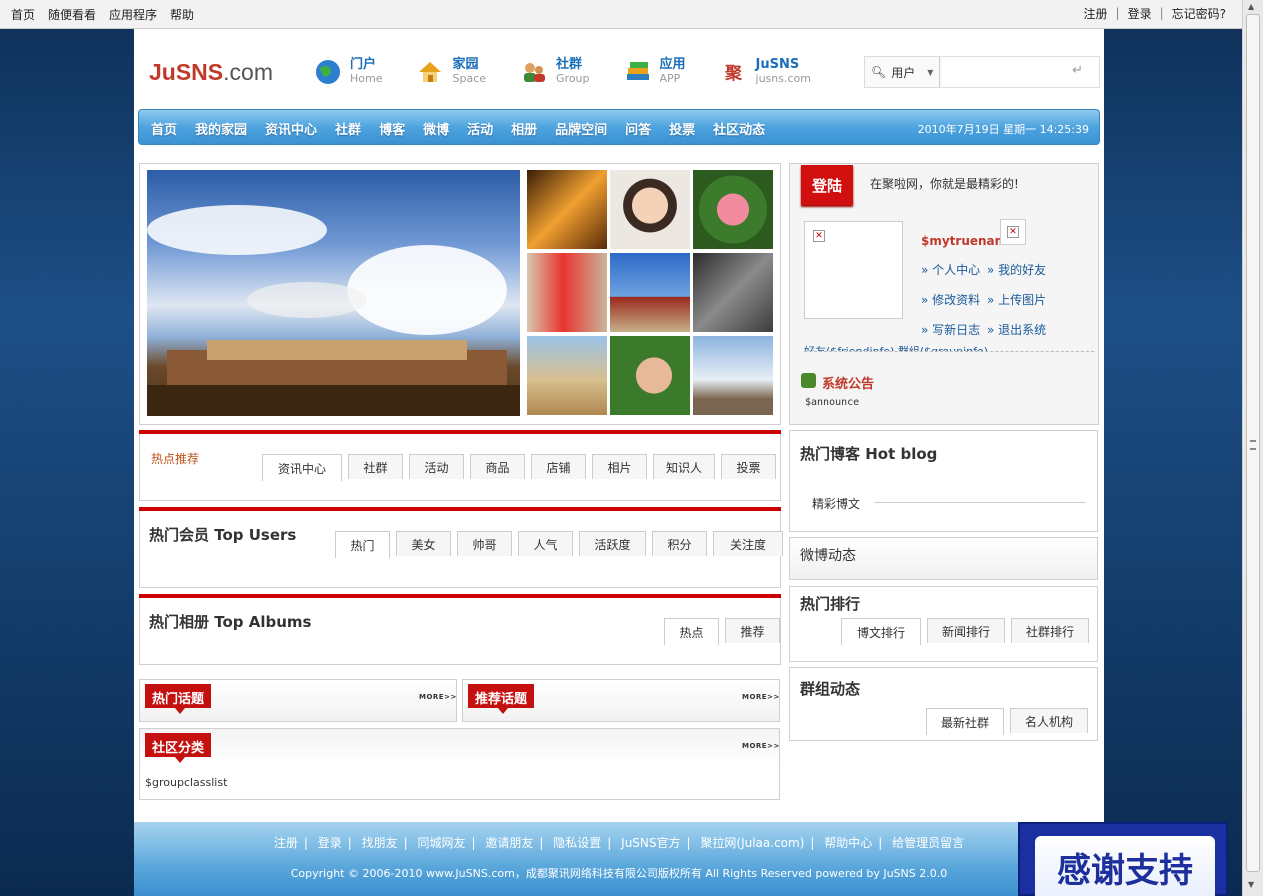 This screenshot has width=1263, height=896. I want to click on top-link-random: 随便看看, so click(72, 14).